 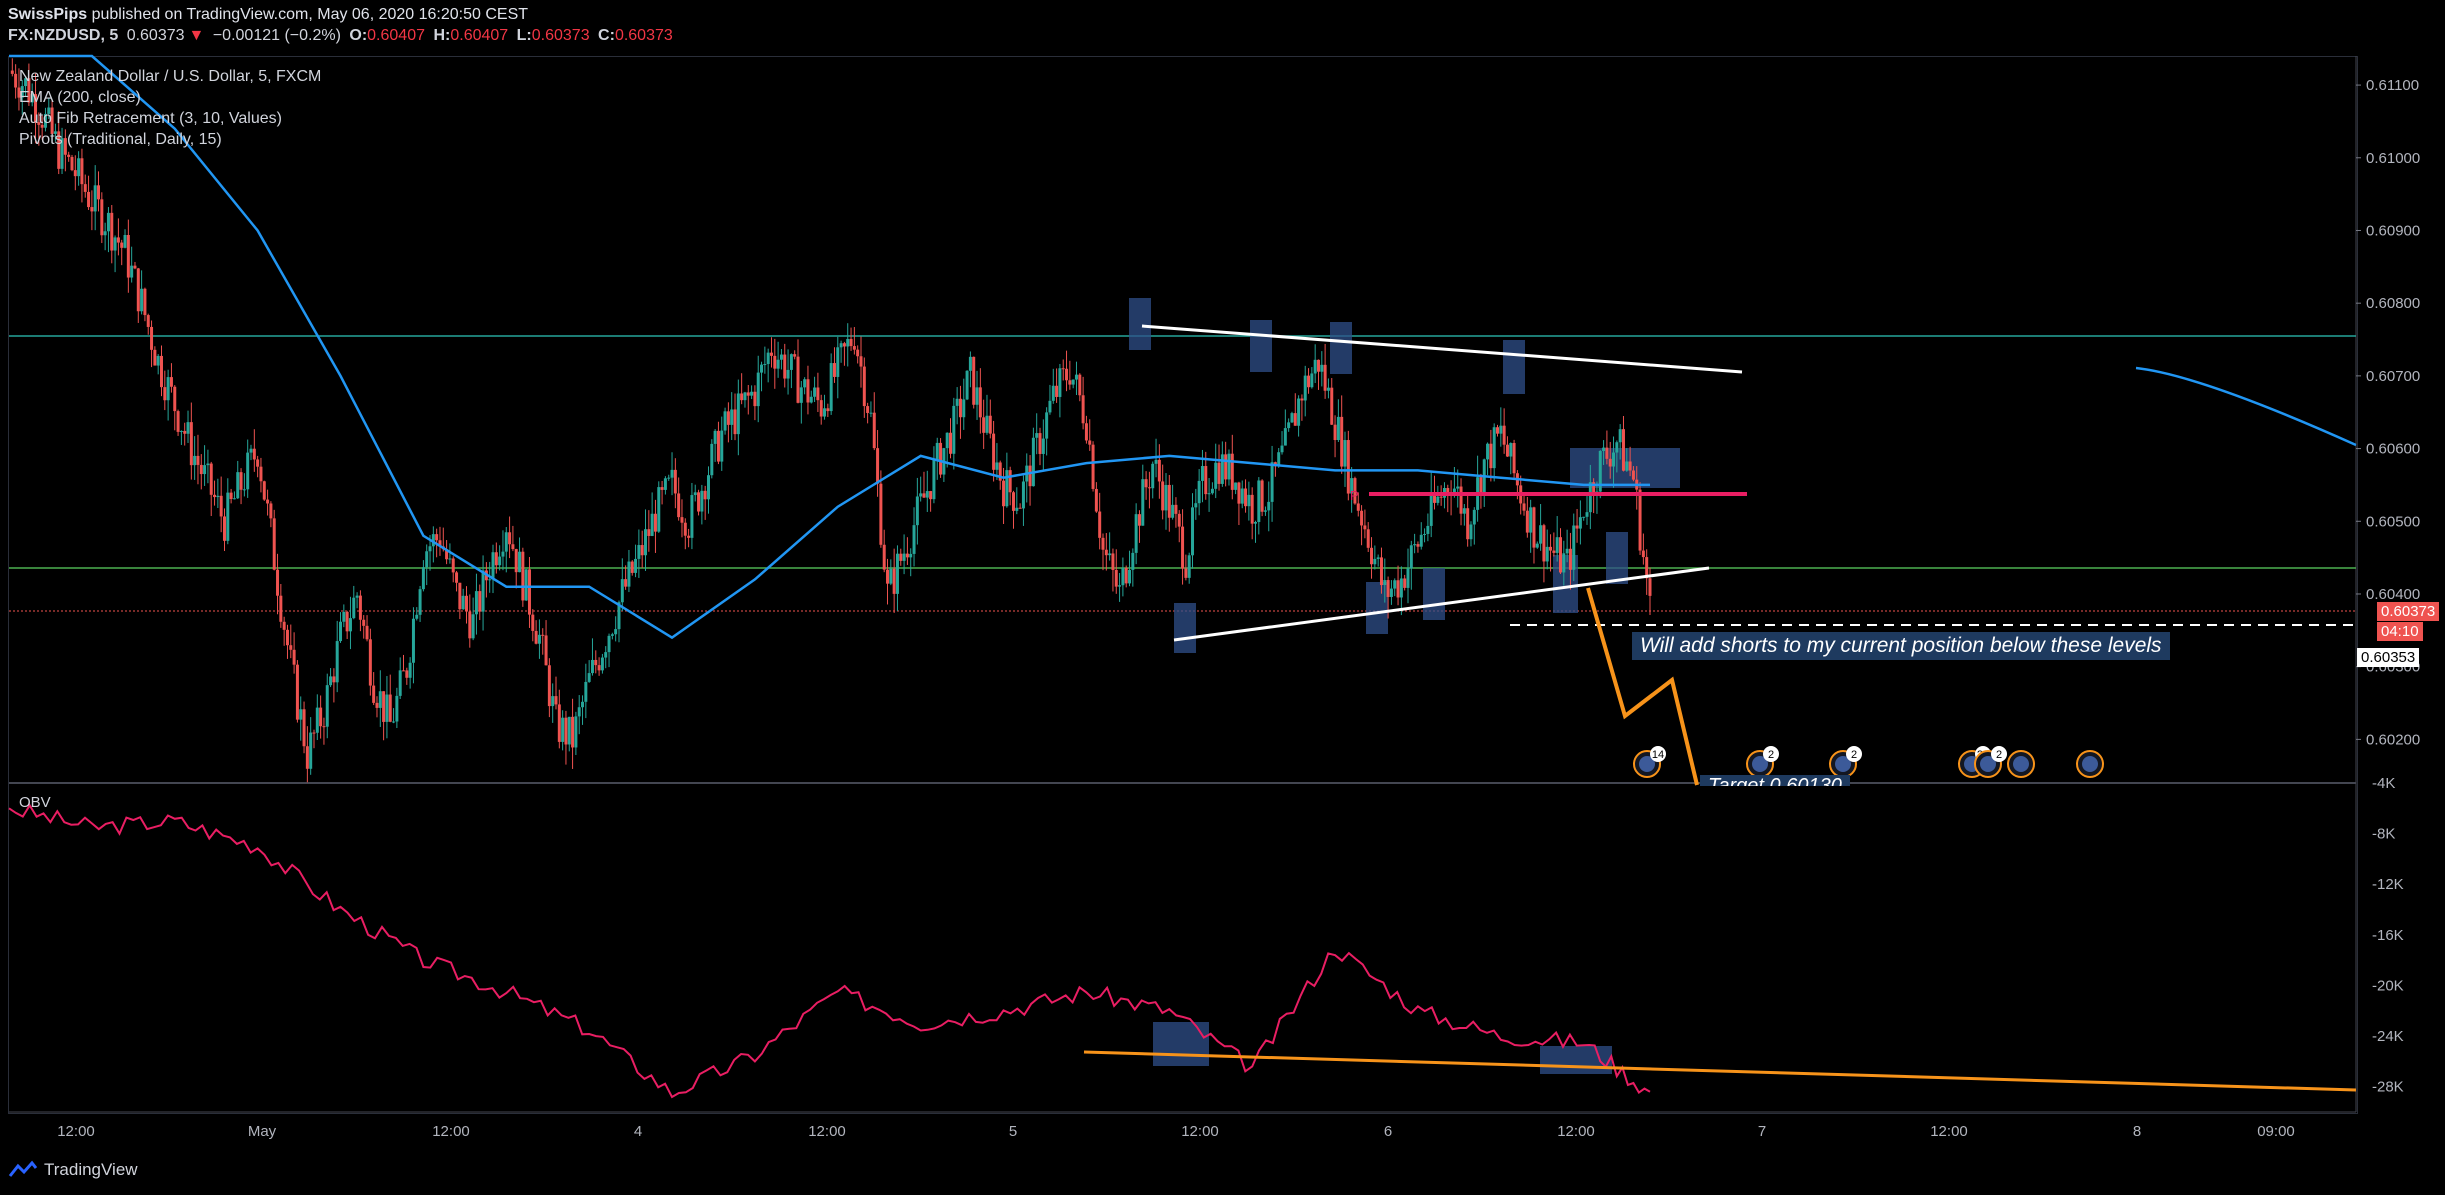 What do you see at coordinates (1775, 780) in the screenshot?
I see `target-text: Target 0.60130` at bounding box center [1775, 780].